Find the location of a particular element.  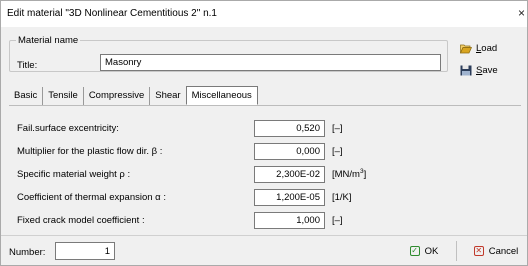

tab-basic: Basic is located at coordinates (26, 96).